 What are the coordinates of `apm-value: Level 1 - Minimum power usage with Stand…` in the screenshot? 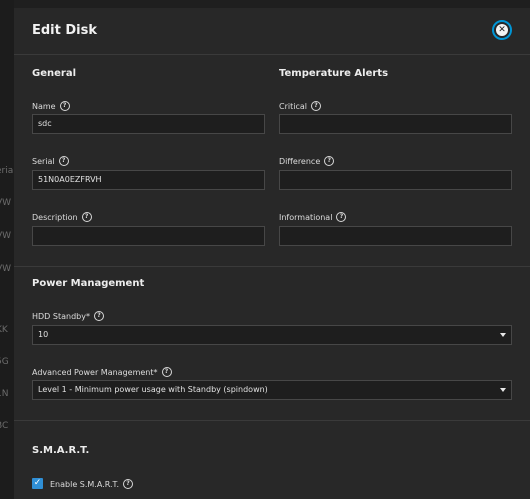 It's located at (153, 389).